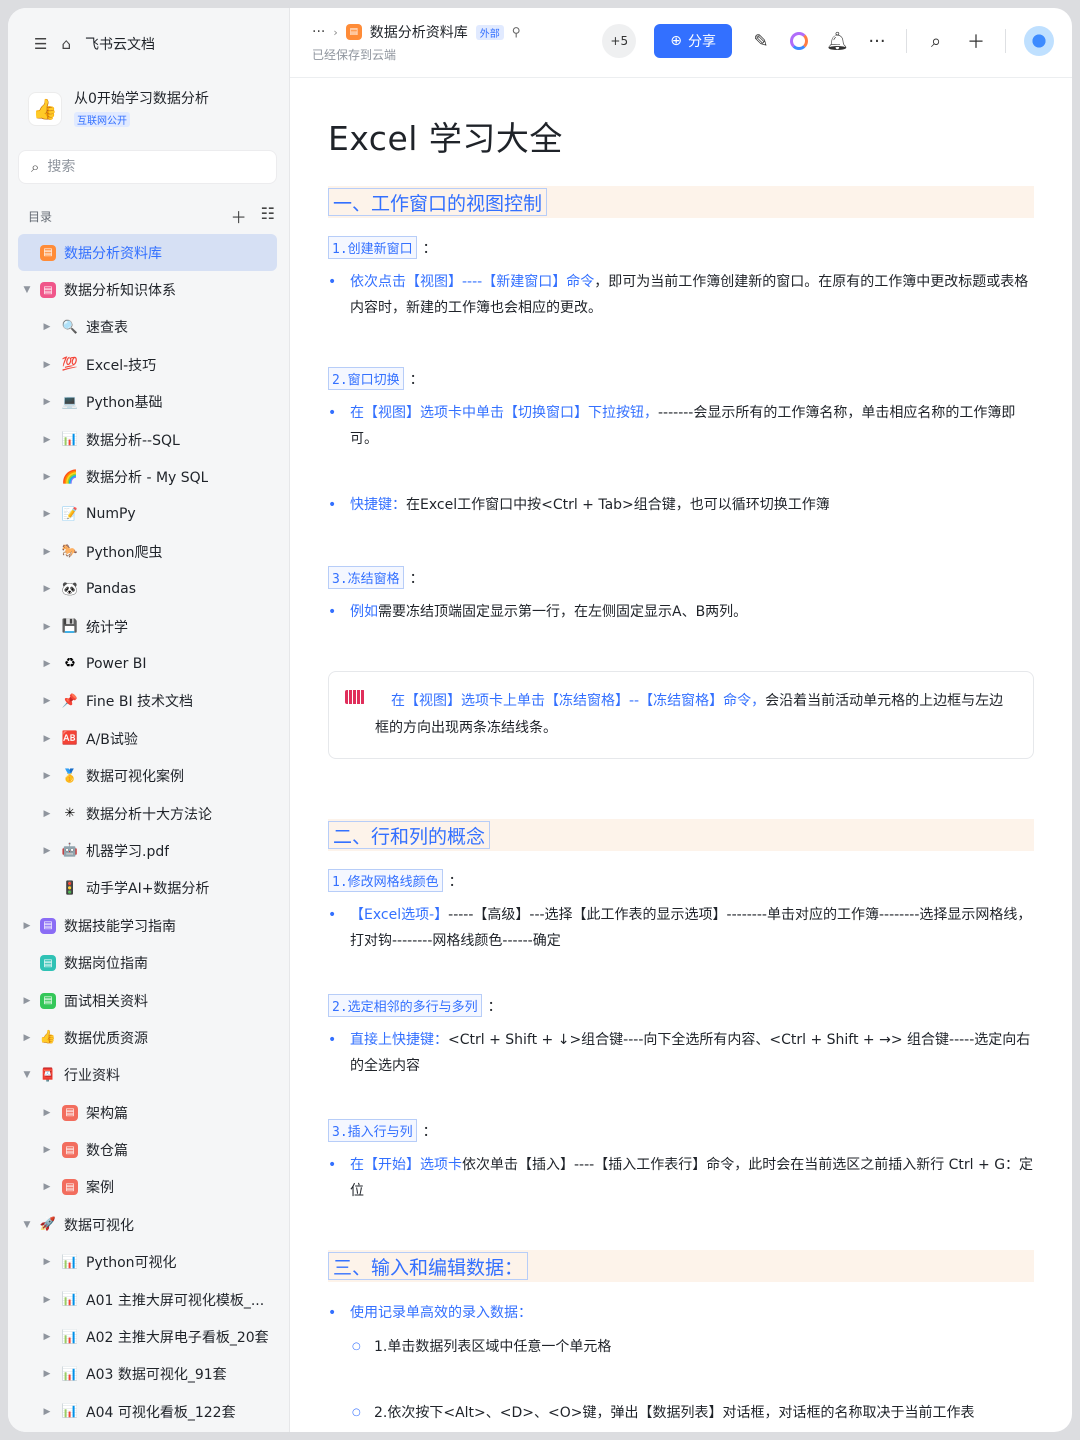  What do you see at coordinates (681, 577) in the screenshot?
I see `sub-heading: 3.冻结窗格 ：` at bounding box center [681, 577].